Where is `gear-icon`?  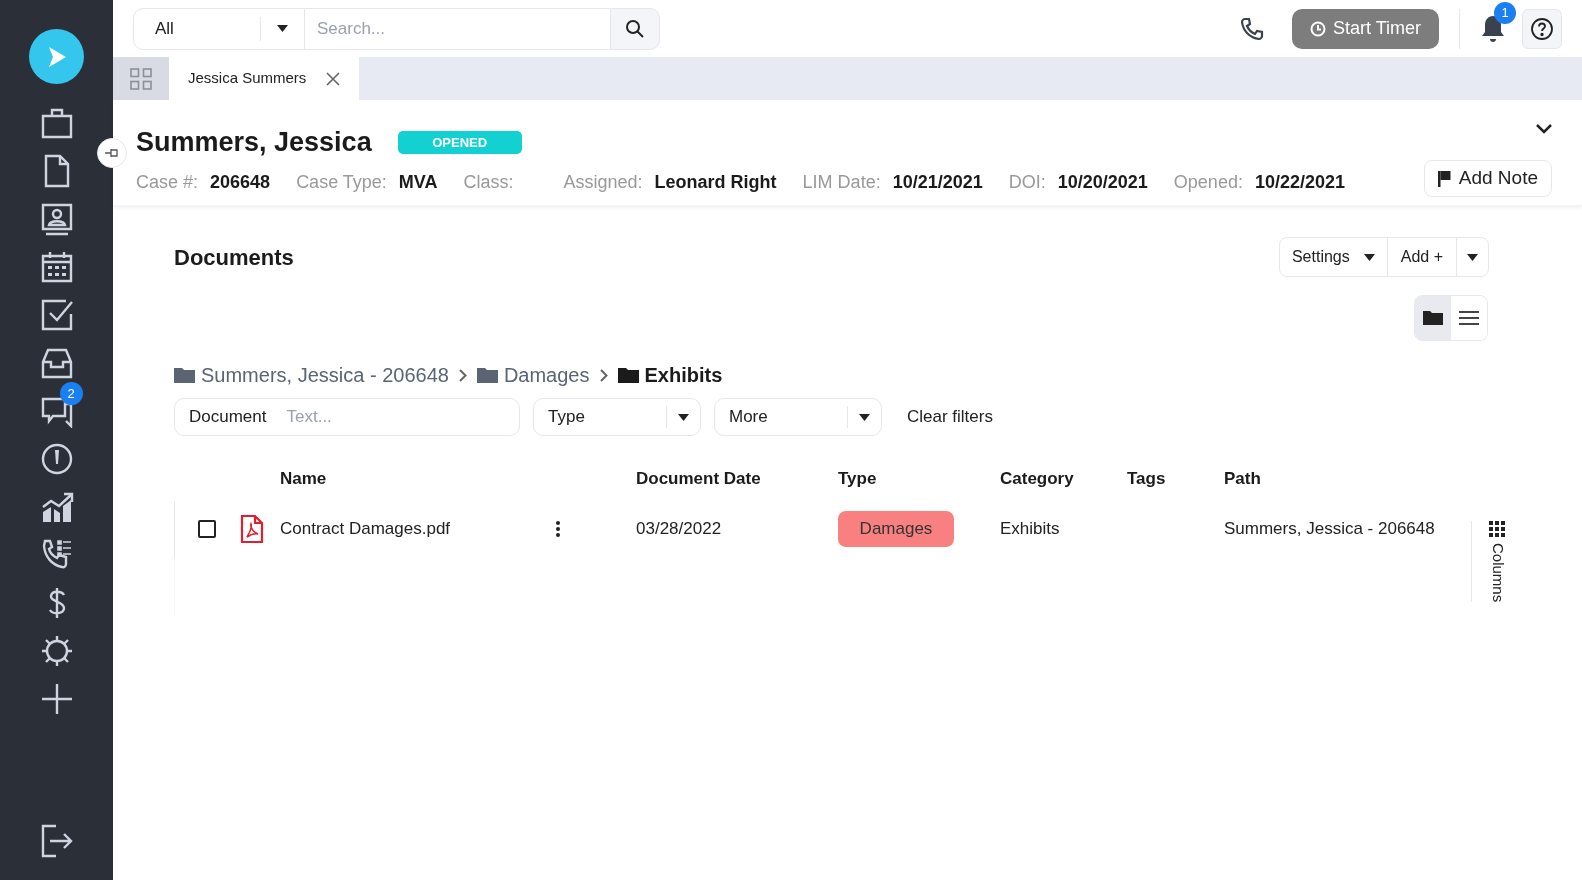 gear-icon is located at coordinates (56, 651).